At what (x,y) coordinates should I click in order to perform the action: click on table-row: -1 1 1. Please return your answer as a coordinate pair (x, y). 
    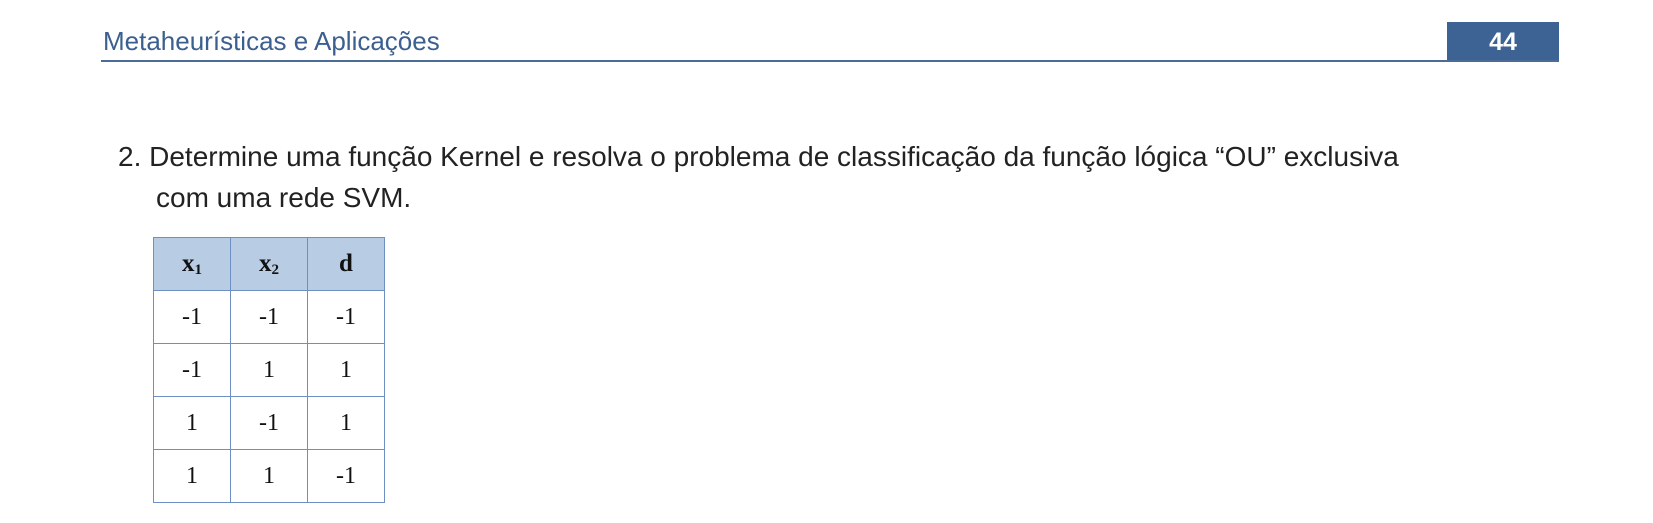
    Looking at the image, I should click on (269, 370).